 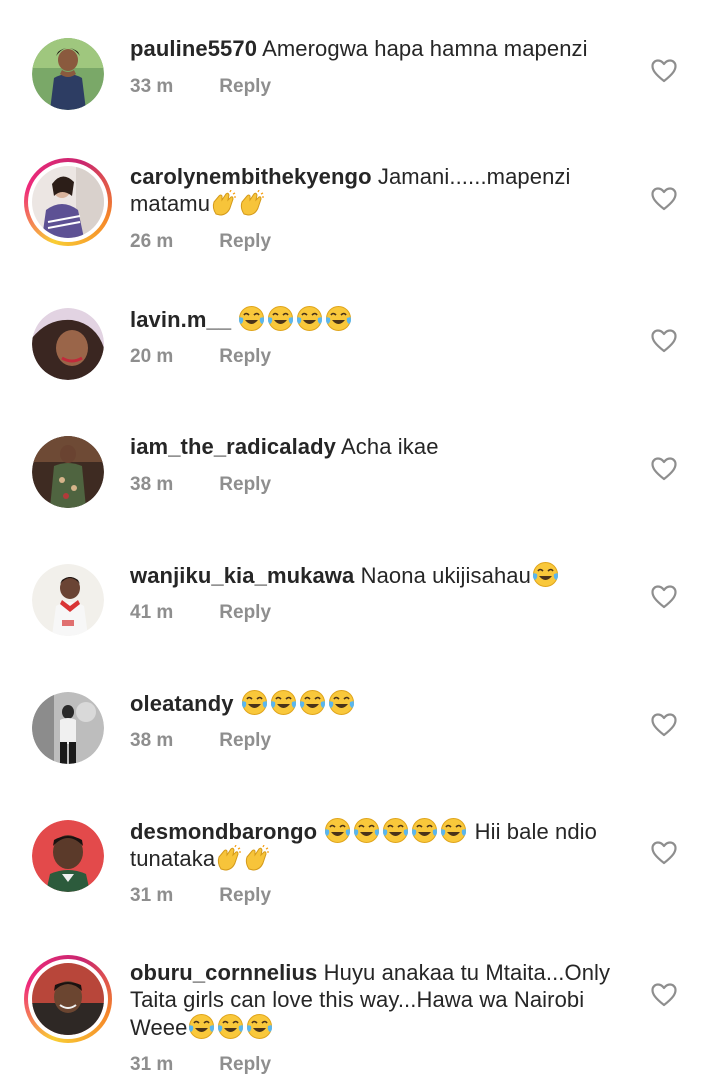 What do you see at coordinates (200, 357) in the screenshot?
I see `comment-meta: 20 m Reply` at bounding box center [200, 357].